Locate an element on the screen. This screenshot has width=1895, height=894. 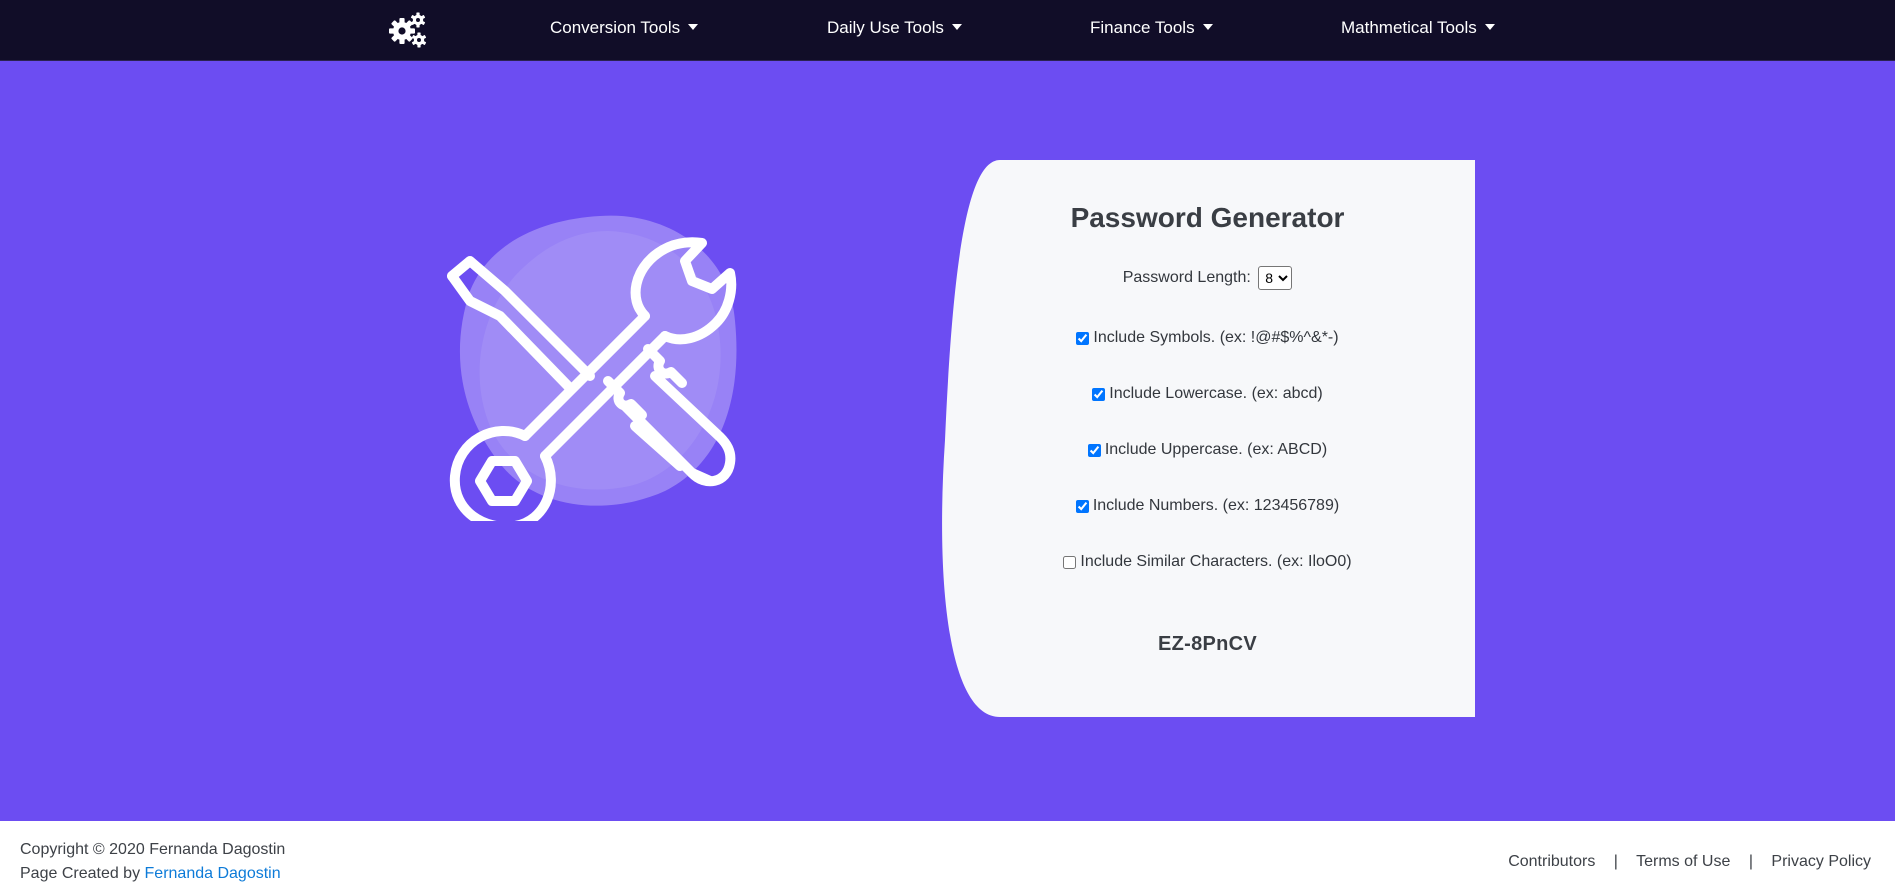
numbers-checkbox is located at coordinates (1082, 506).